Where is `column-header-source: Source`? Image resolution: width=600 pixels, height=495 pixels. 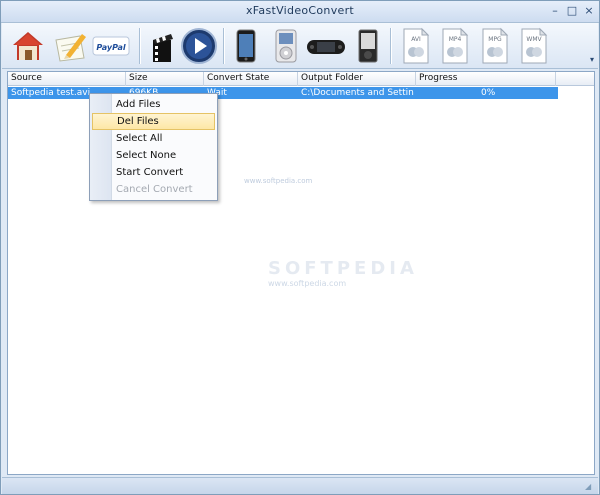
column-header-source: Source is located at coordinates (67, 79).